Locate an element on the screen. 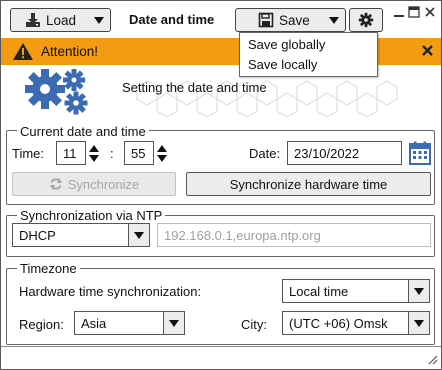  date-label: Date: is located at coordinates (265, 153).